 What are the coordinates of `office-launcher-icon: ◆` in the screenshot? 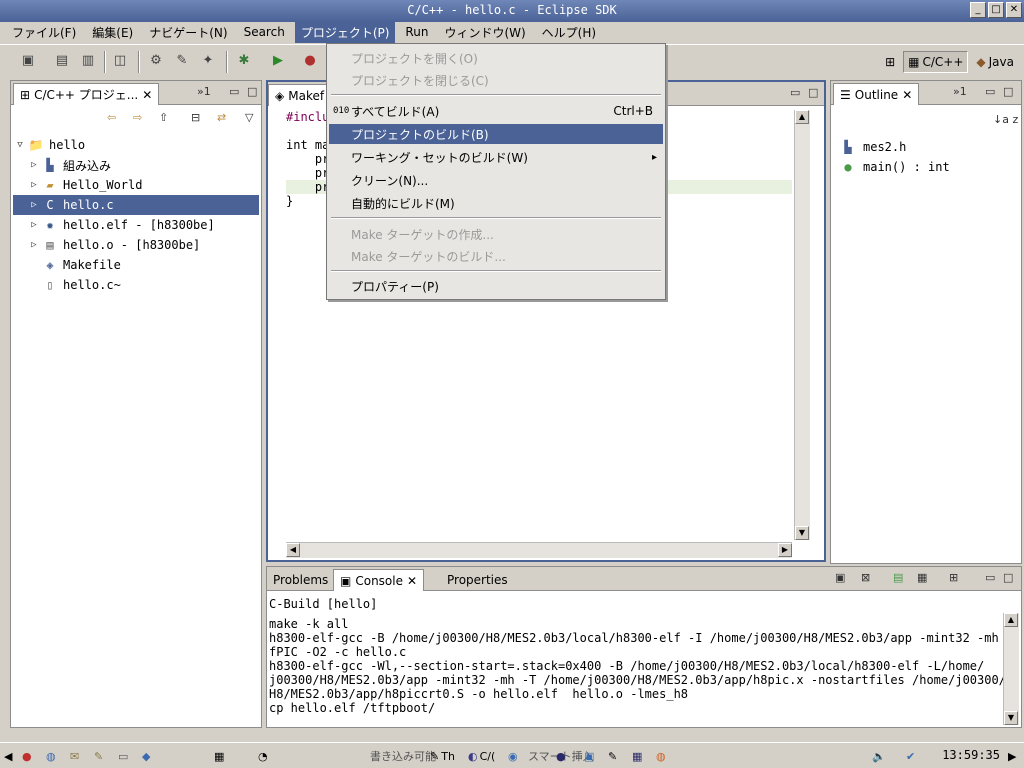 It's located at (146, 756).